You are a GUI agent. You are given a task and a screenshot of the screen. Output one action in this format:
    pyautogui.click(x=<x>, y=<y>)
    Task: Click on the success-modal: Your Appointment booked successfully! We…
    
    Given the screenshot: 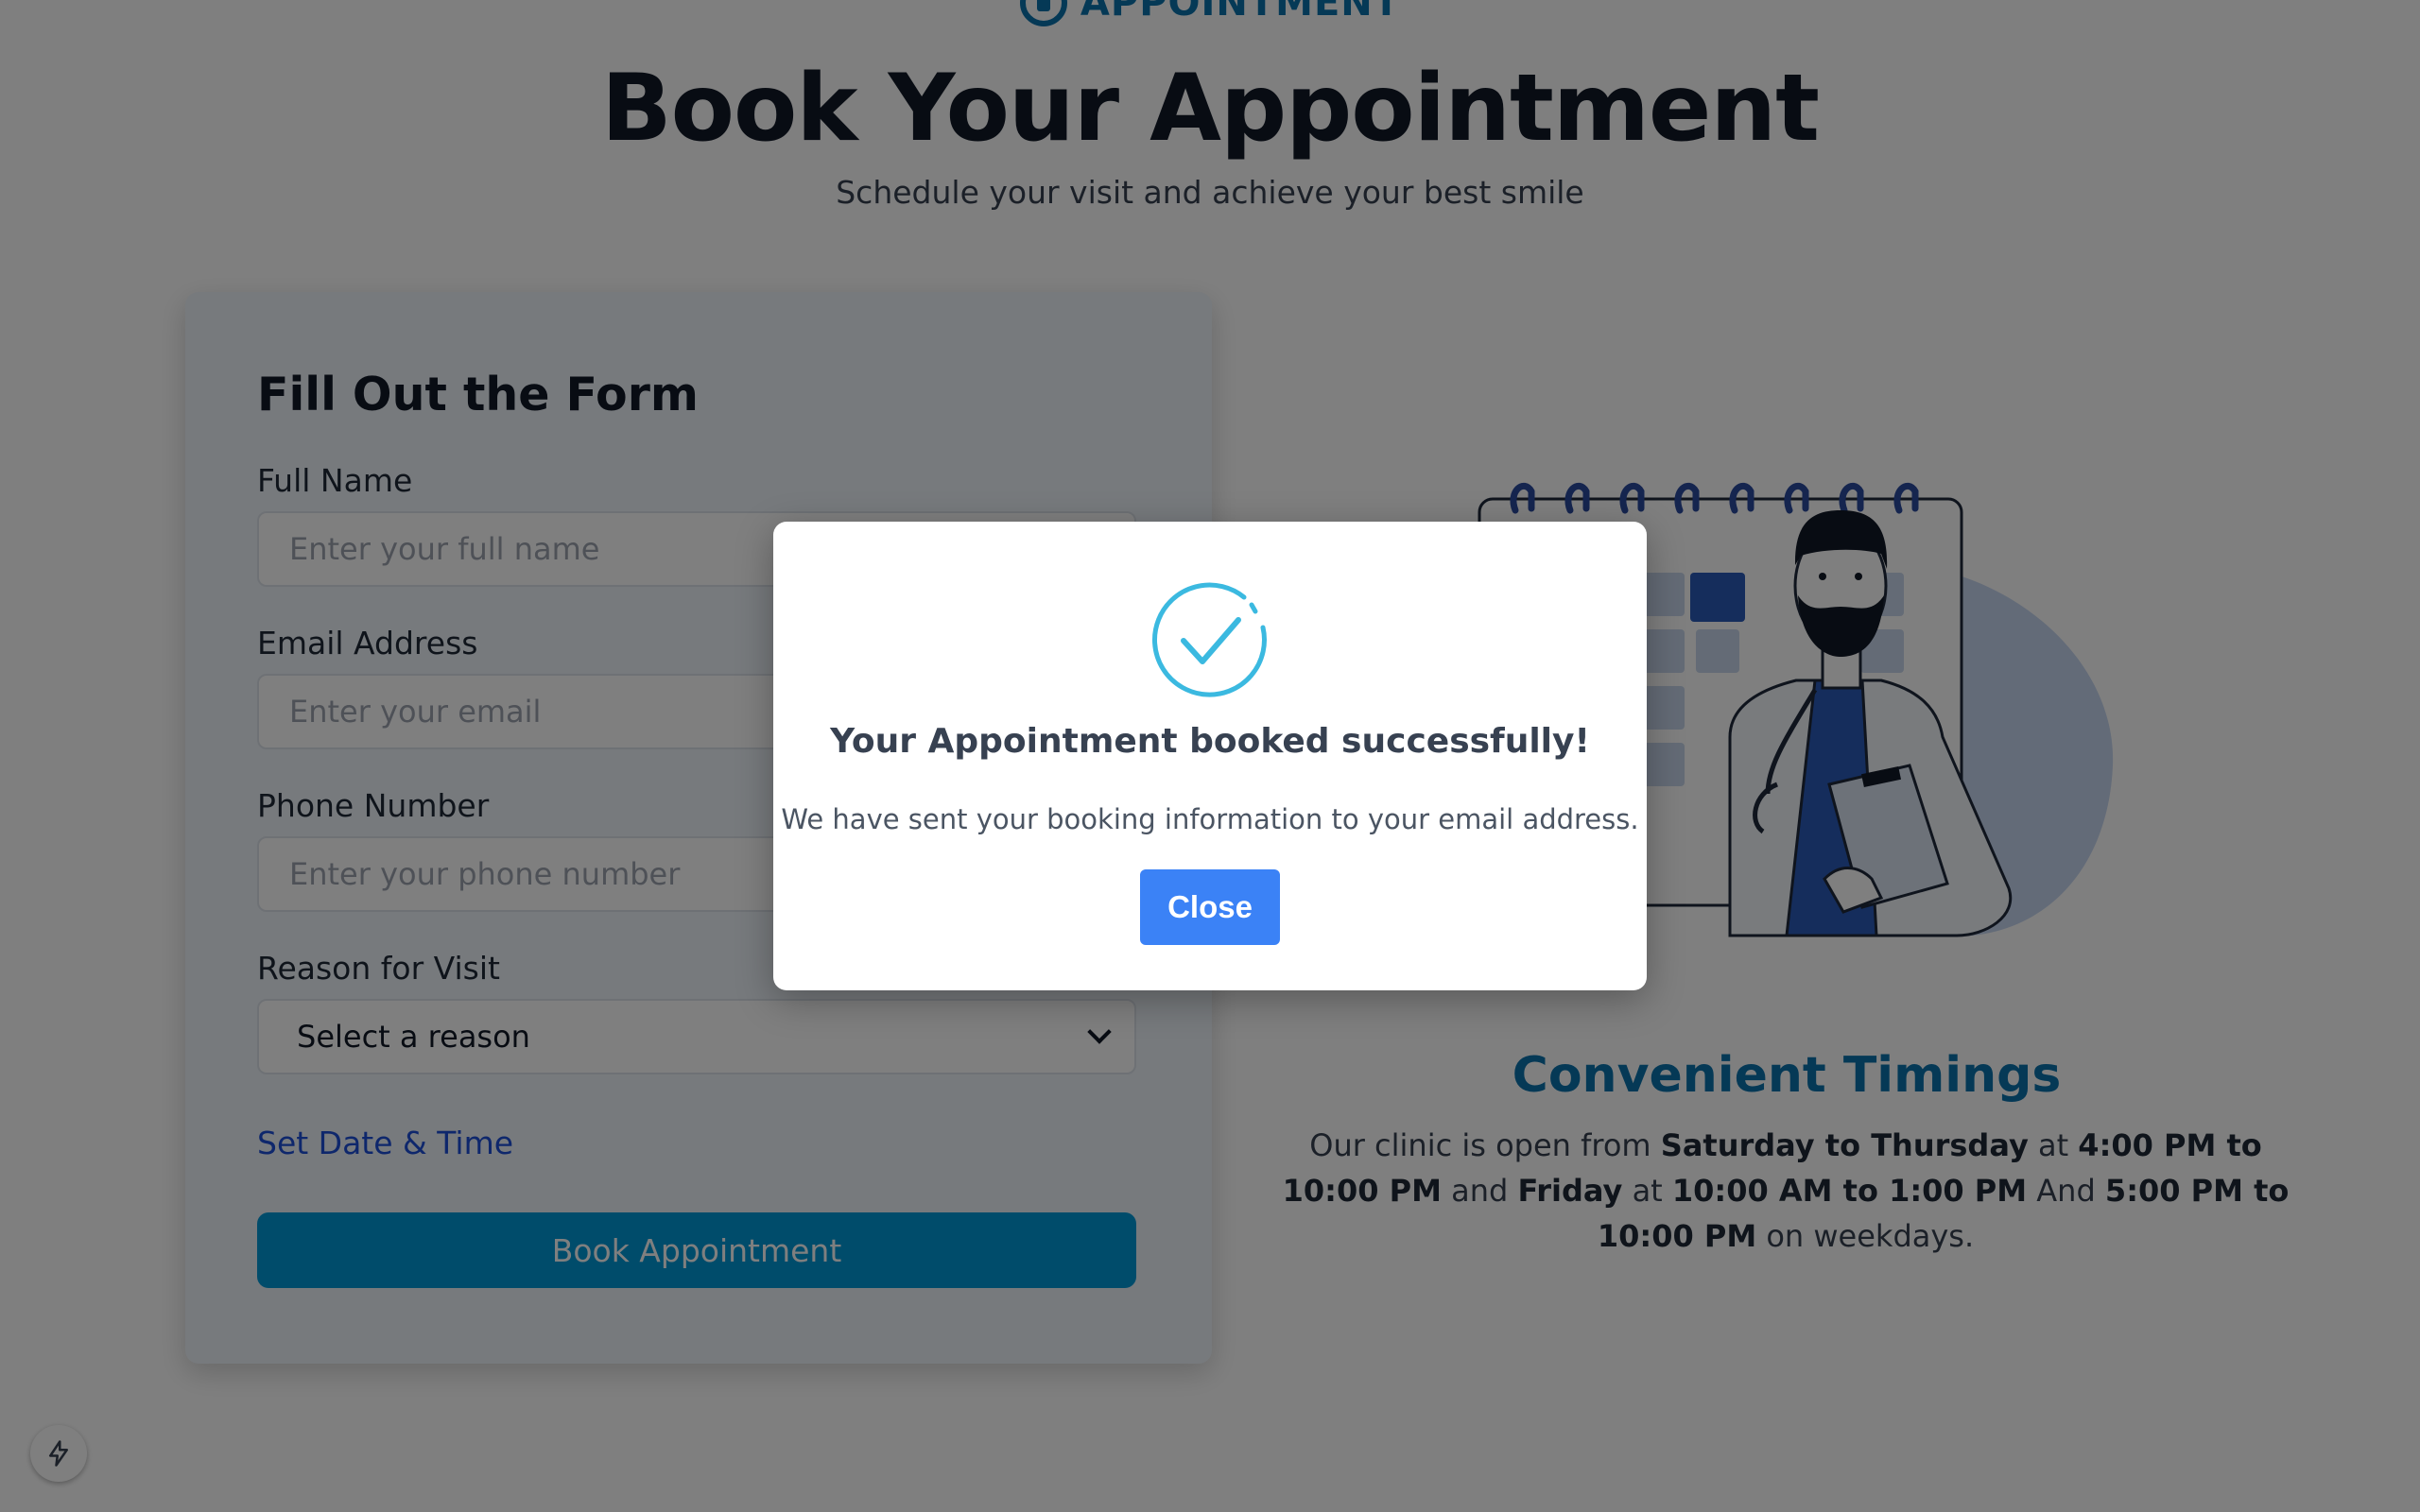 What is the action you would take?
    pyautogui.click(x=1210, y=756)
    